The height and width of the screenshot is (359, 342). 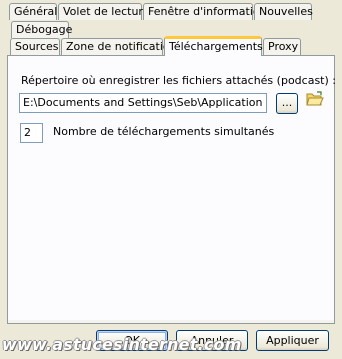 I want to click on folder-open-icon, so click(x=315, y=99).